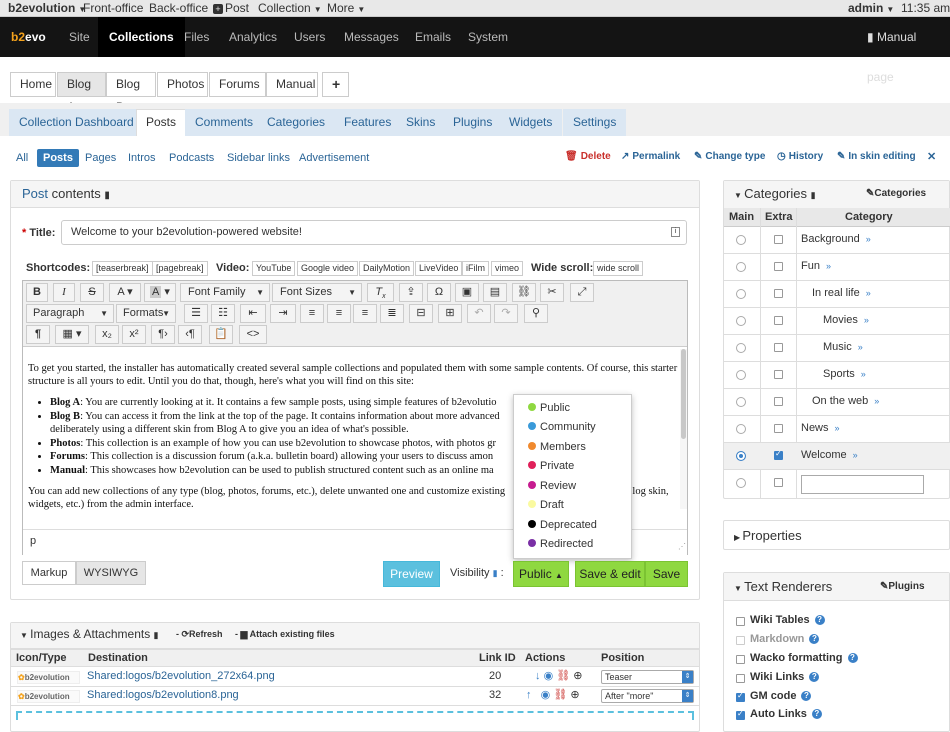 This screenshot has height=732, width=950. I want to click on unlink-icon: ⛓, so click(563, 676).